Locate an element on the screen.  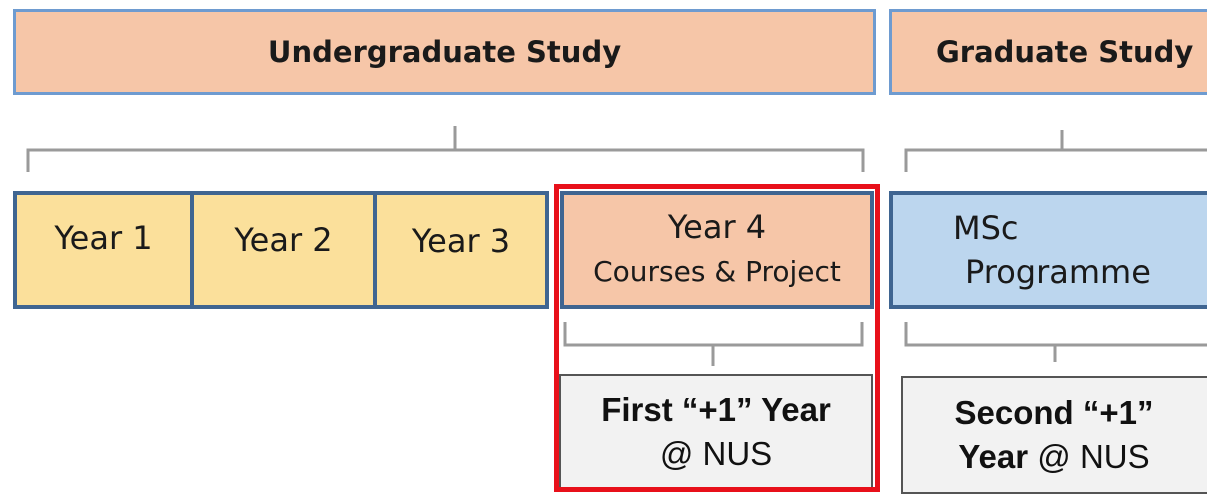
programme-label: Programme is located at coordinates (1058, 272).